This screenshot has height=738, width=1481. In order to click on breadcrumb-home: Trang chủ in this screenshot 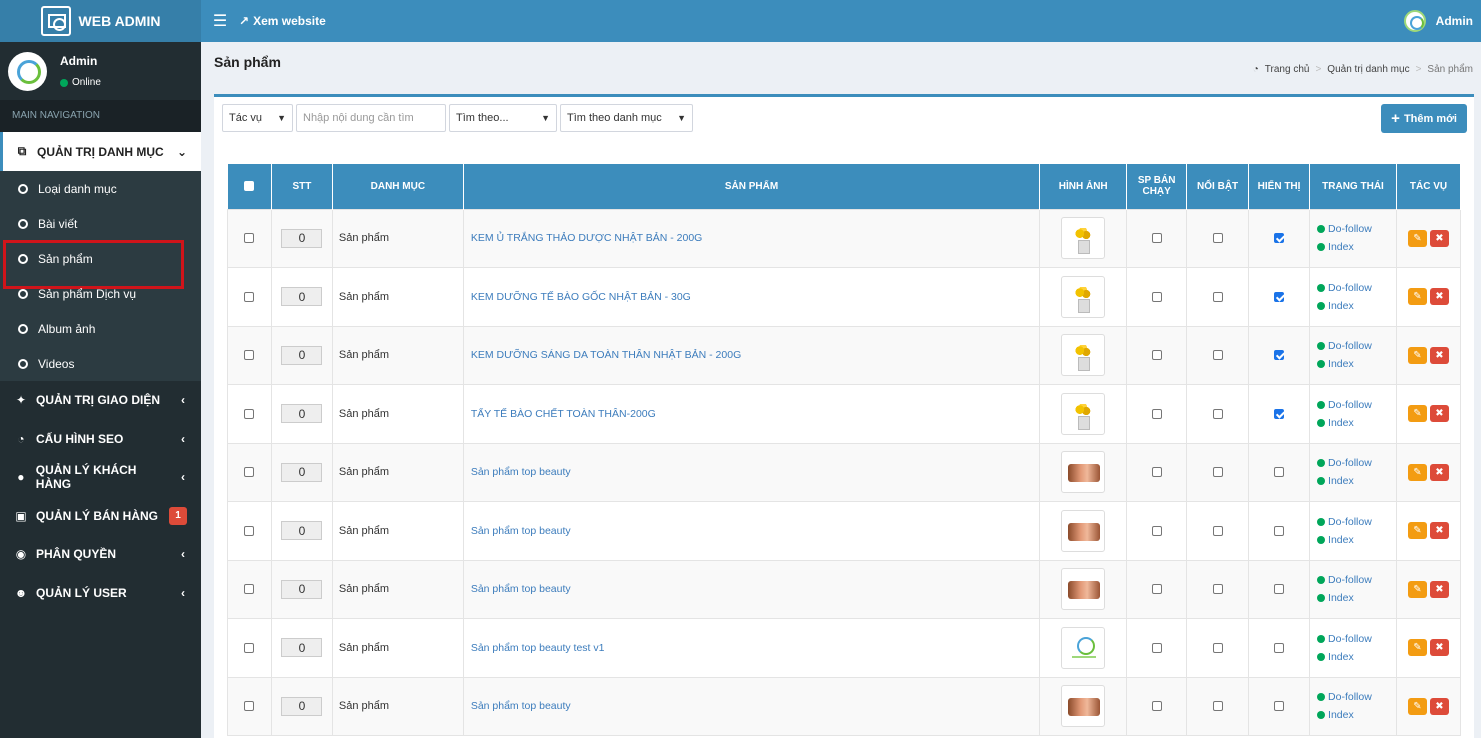, I will do `click(1287, 69)`.